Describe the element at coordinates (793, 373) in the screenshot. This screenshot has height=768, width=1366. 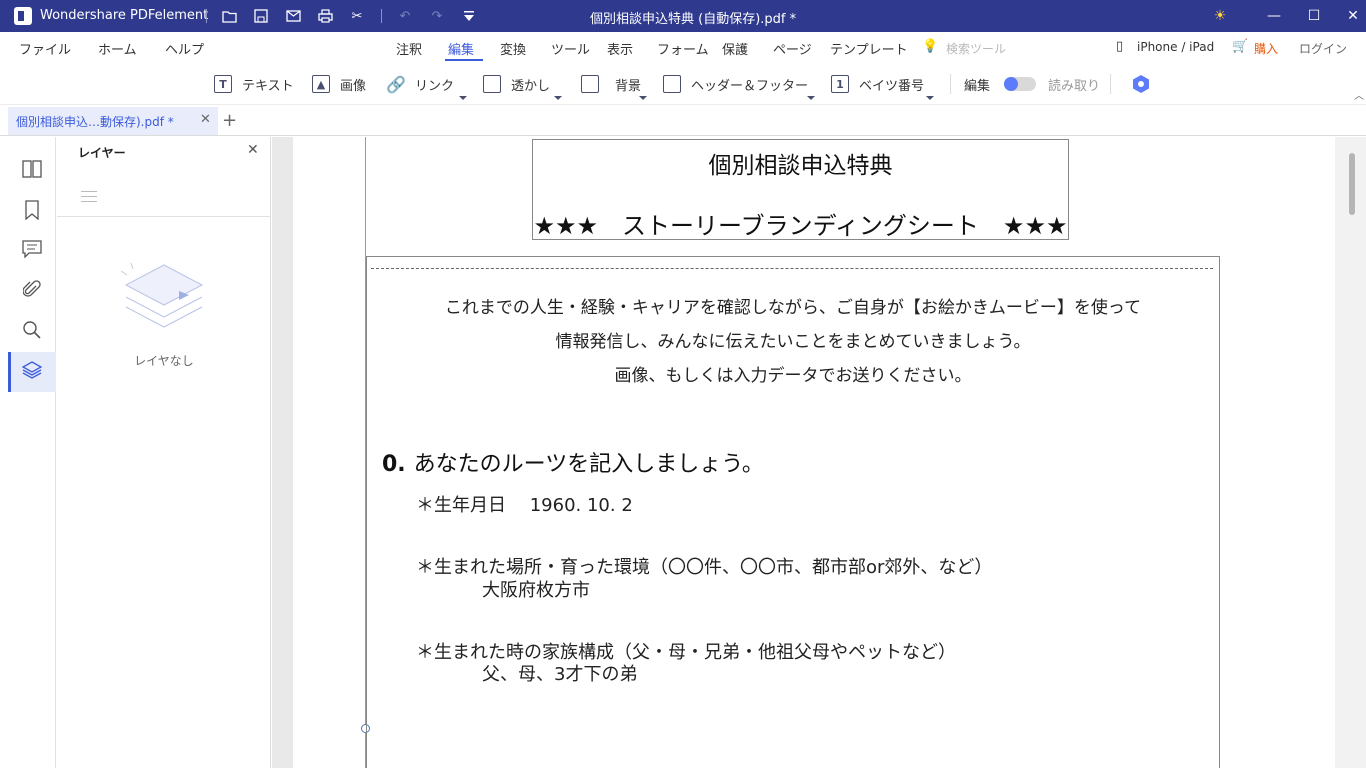
I see `intro-line-3: 画像、もしくは入力データでお送りください。` at that location.